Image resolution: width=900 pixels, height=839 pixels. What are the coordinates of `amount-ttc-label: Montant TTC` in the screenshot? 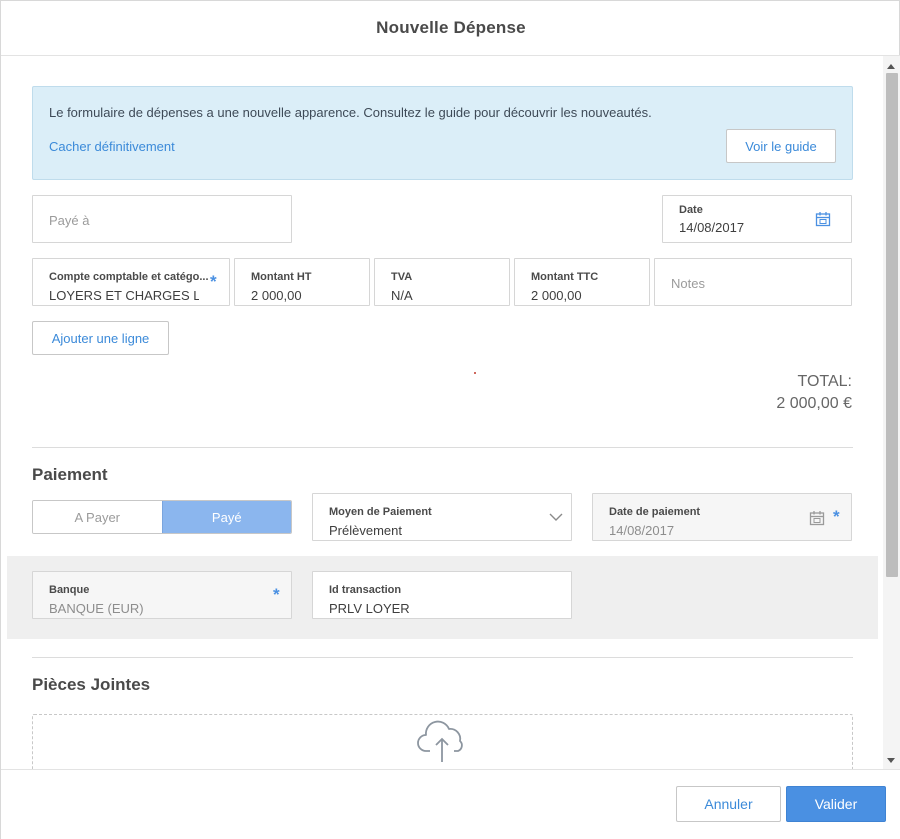 It's located at (565, 277).